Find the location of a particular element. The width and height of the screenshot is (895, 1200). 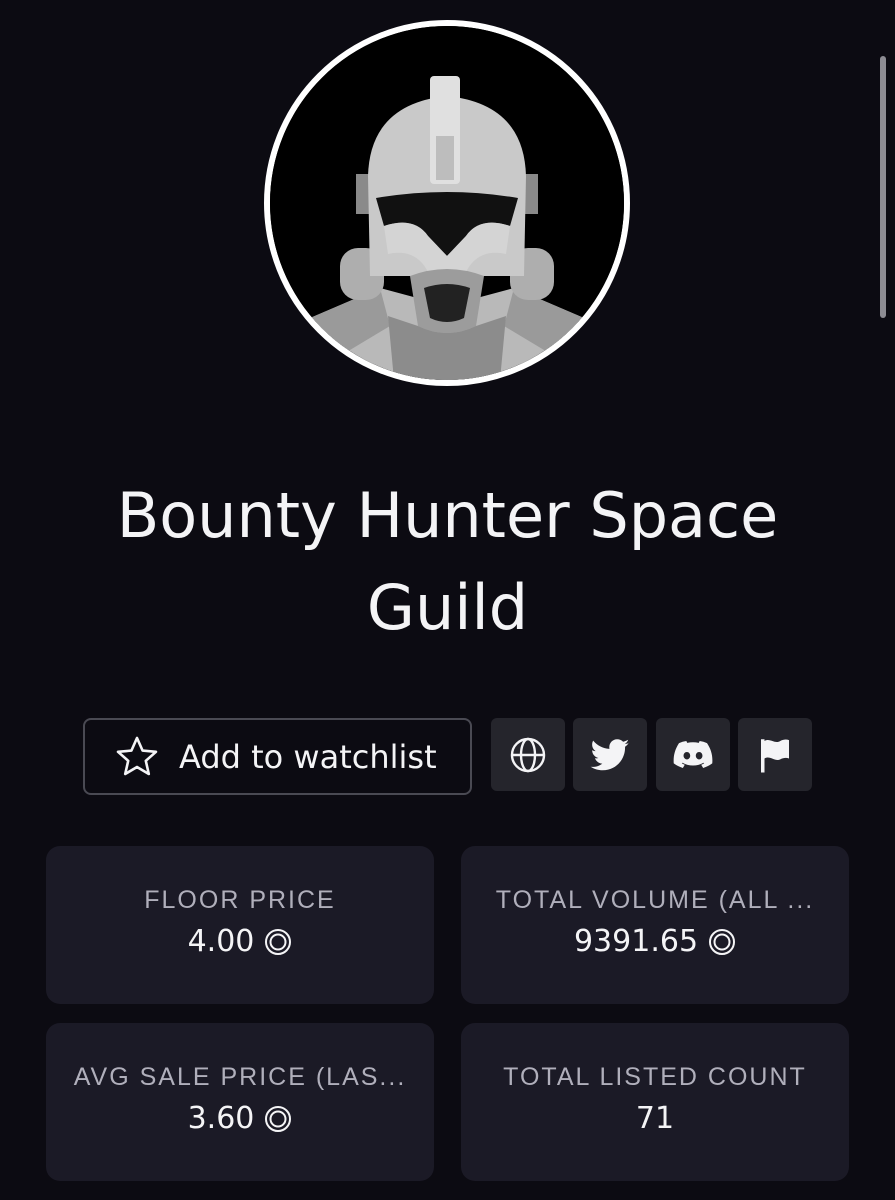

discord-icon is located at coordinates (693, 754).